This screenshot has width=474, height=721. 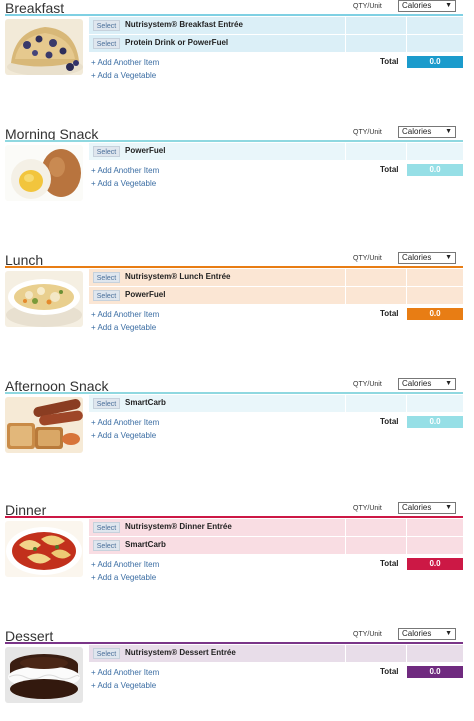 What do you see at coordinates (145, 402) in the screenshot?
I see `food-item-name: SmartCarb` at bounding box center [145, 402].